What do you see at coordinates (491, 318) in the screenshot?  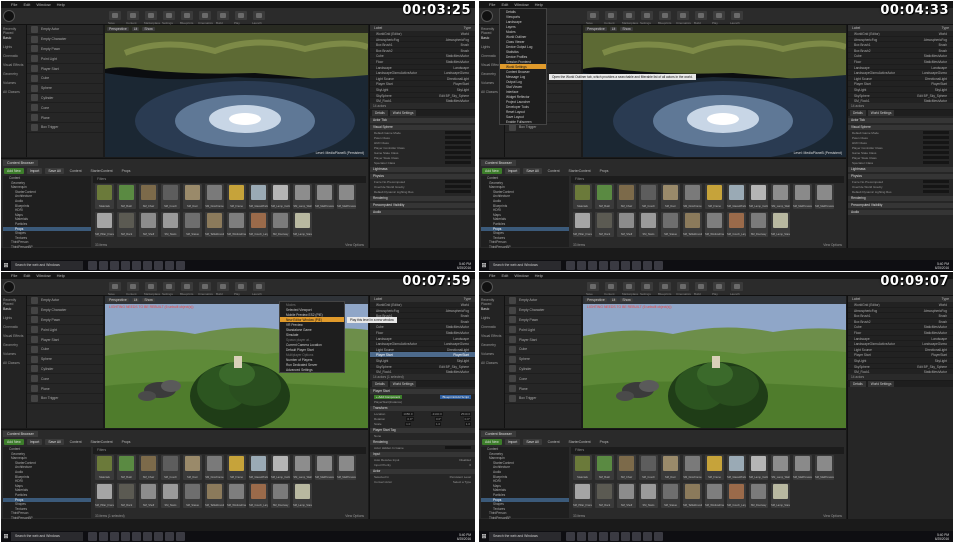 I see `modes-category: Lights` at bounding box center [491, 318].